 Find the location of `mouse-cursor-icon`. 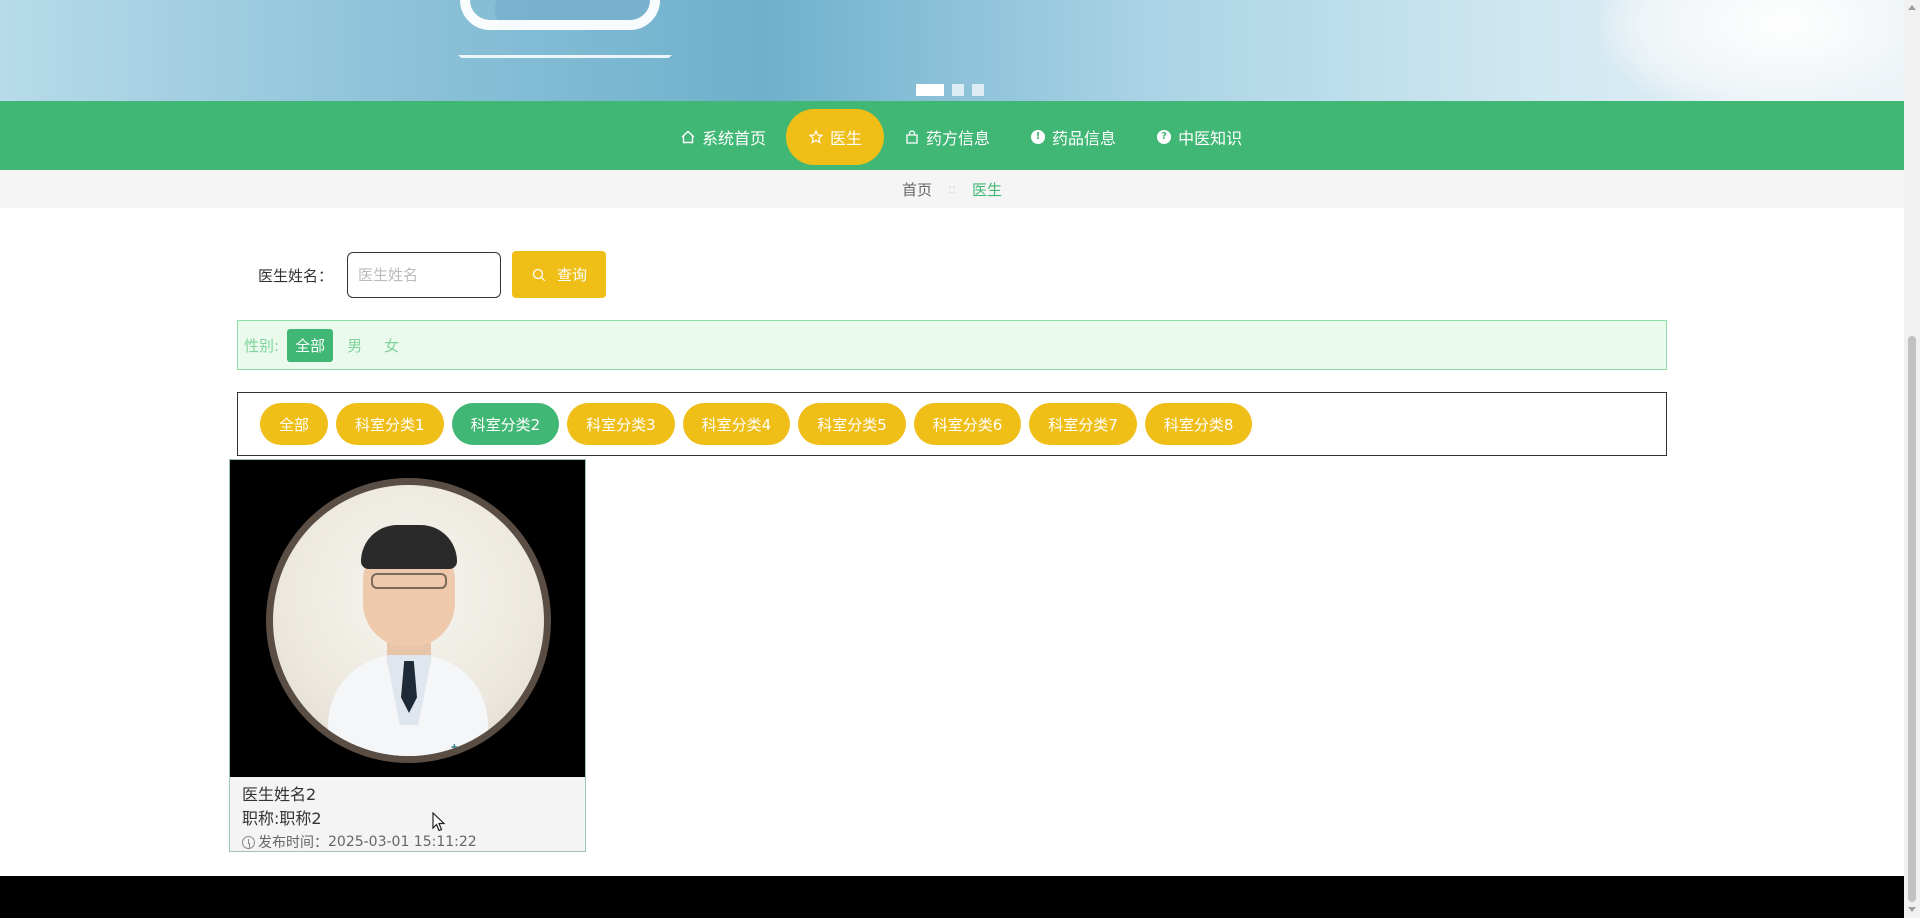

mouse-cursor-icon is located at coordinates (439, 823).